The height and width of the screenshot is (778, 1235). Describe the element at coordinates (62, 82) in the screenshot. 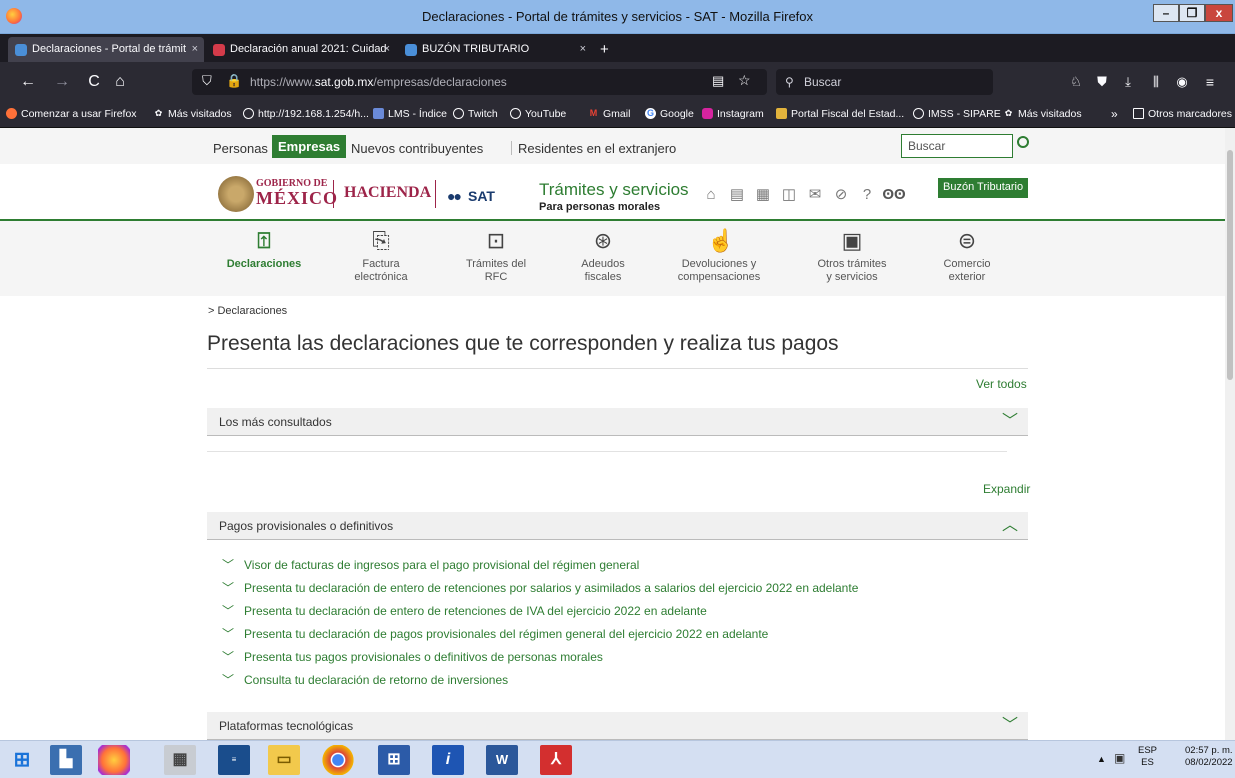

I see `forward-button: →` at that location.